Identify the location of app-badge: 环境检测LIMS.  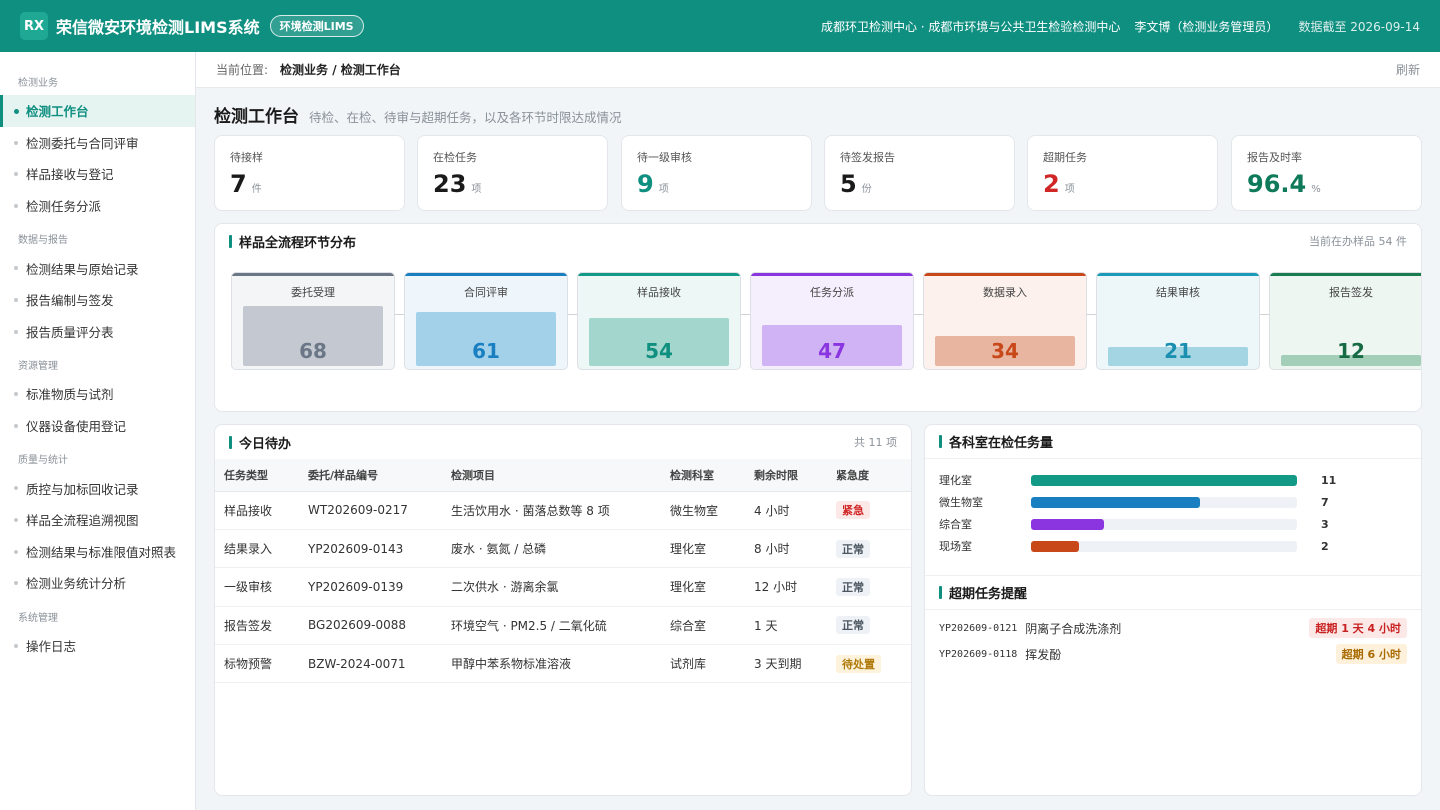
(316, 26).